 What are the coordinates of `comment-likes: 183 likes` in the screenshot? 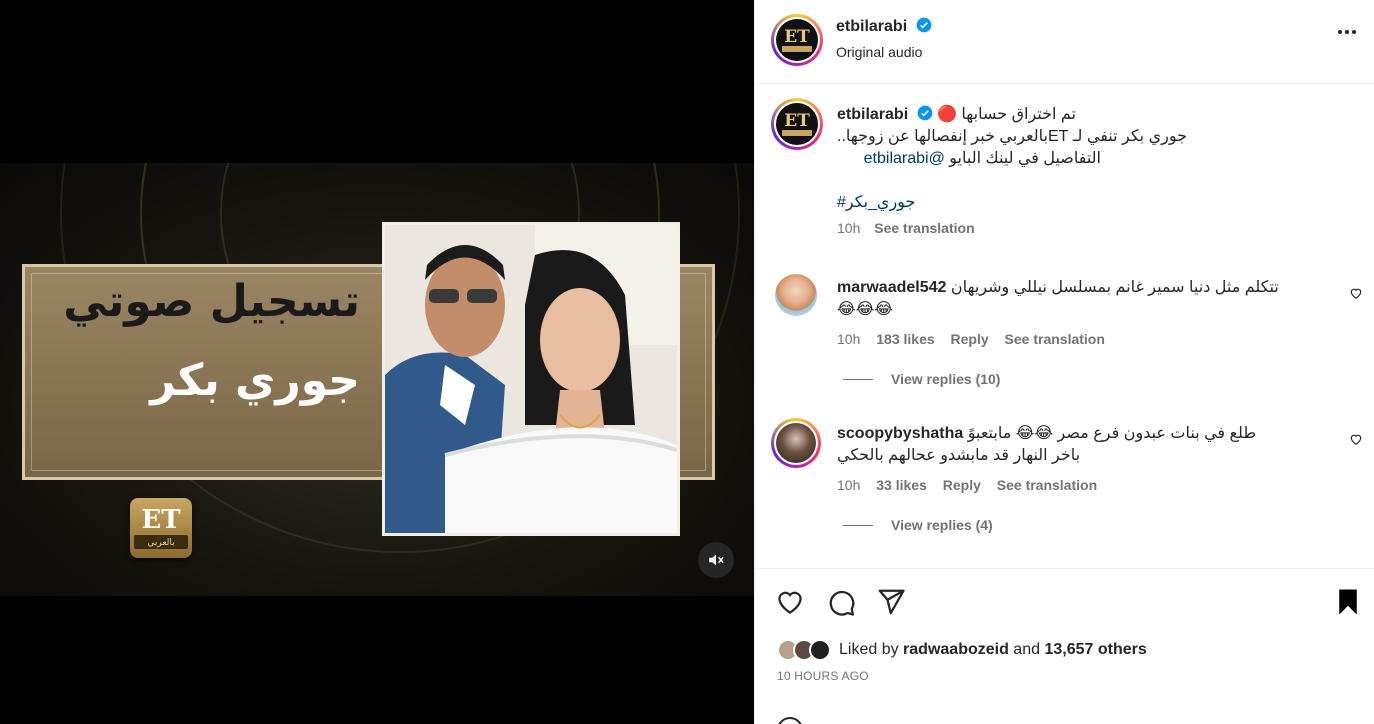 It's located at (905, 339).